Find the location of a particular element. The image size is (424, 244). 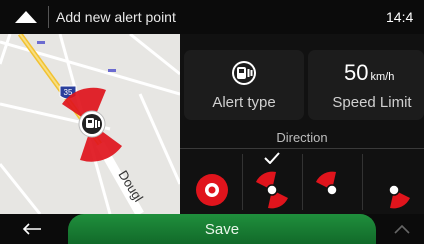

direction-option-two-way is located at coordinates (272, 182).